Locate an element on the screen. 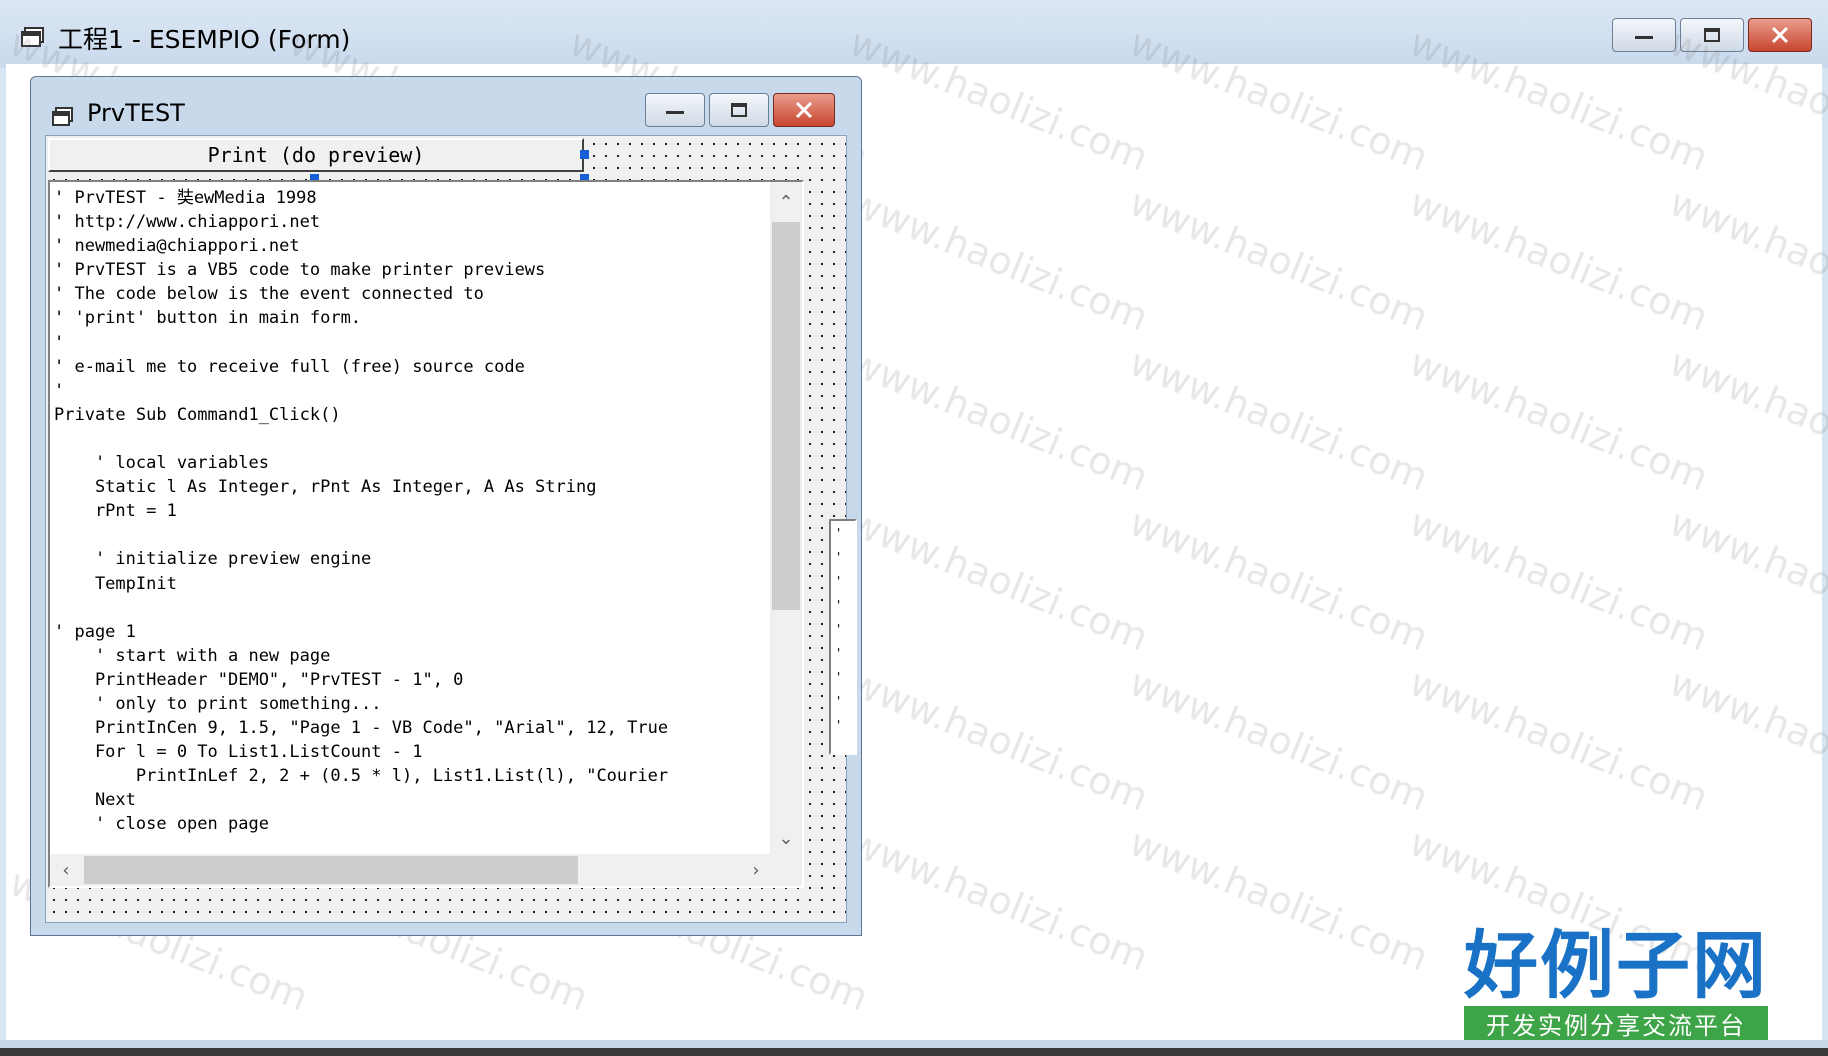 This screenshot has width=1828, height=1056. form-maximize-button is located at coordinates (739, 110).